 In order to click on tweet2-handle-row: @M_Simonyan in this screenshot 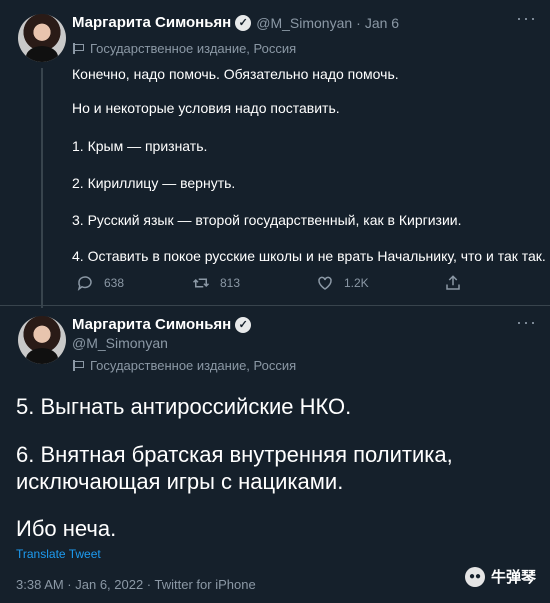, I will do `click(120, 343)`.